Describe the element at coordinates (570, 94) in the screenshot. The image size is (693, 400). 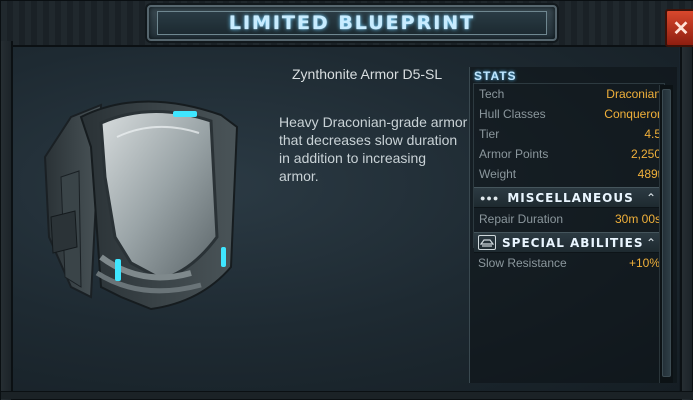
I see `stat-row-tech: Tech Draconian` at that location.